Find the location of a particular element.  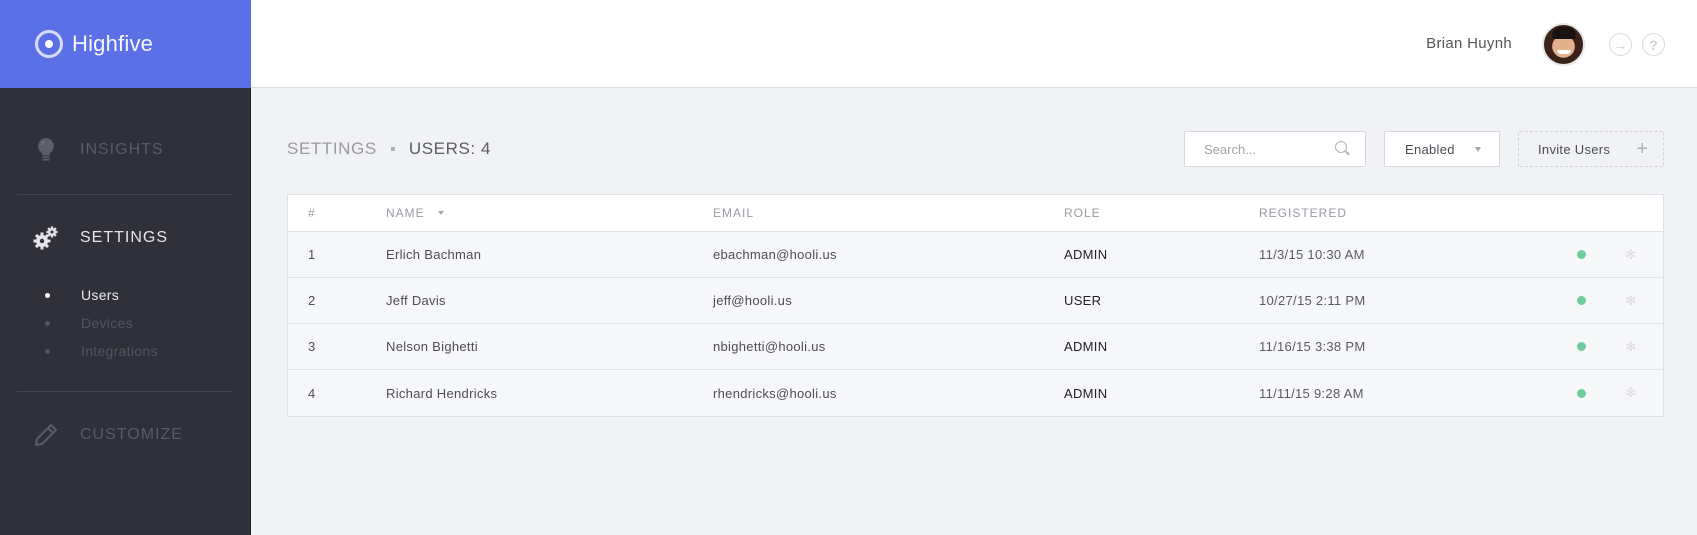

breadcrumb: SETTINGS USERS: 4 is located at coordinates (389, 149).